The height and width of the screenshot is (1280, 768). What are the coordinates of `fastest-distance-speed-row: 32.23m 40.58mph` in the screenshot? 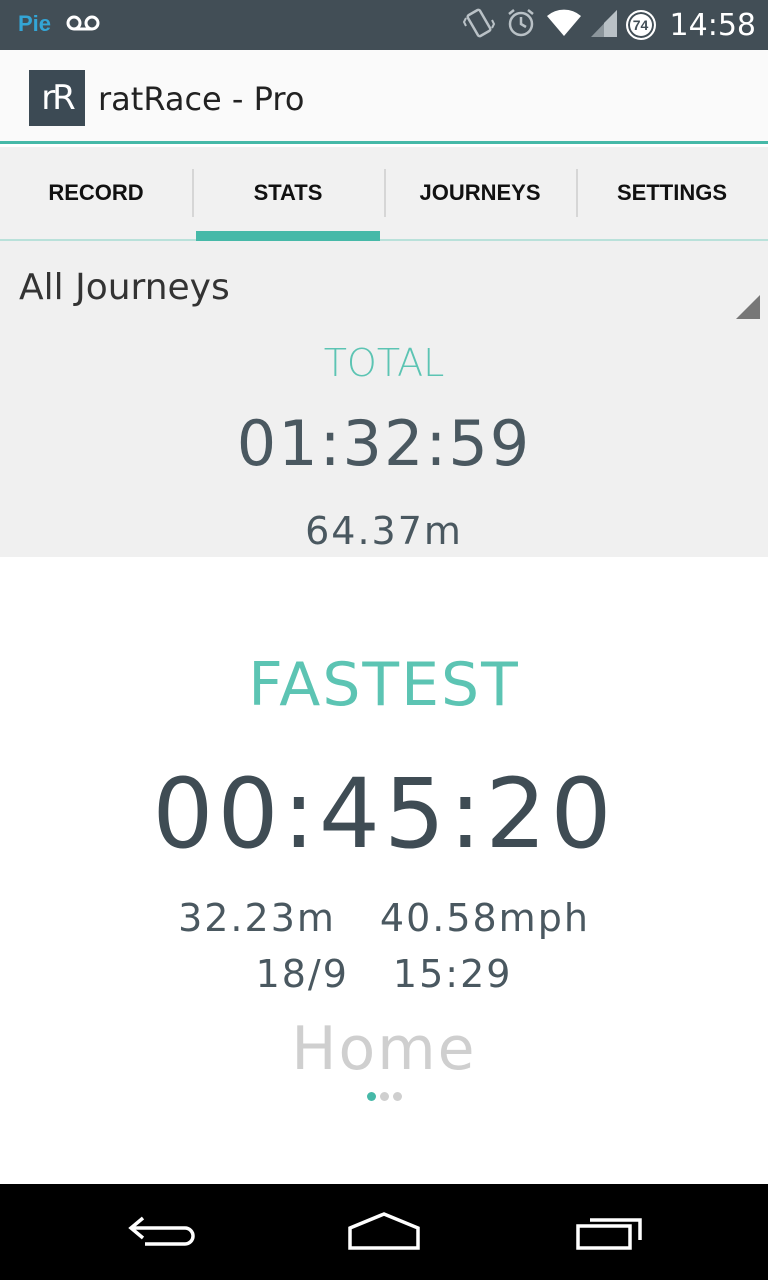 It's located at (384, 918).